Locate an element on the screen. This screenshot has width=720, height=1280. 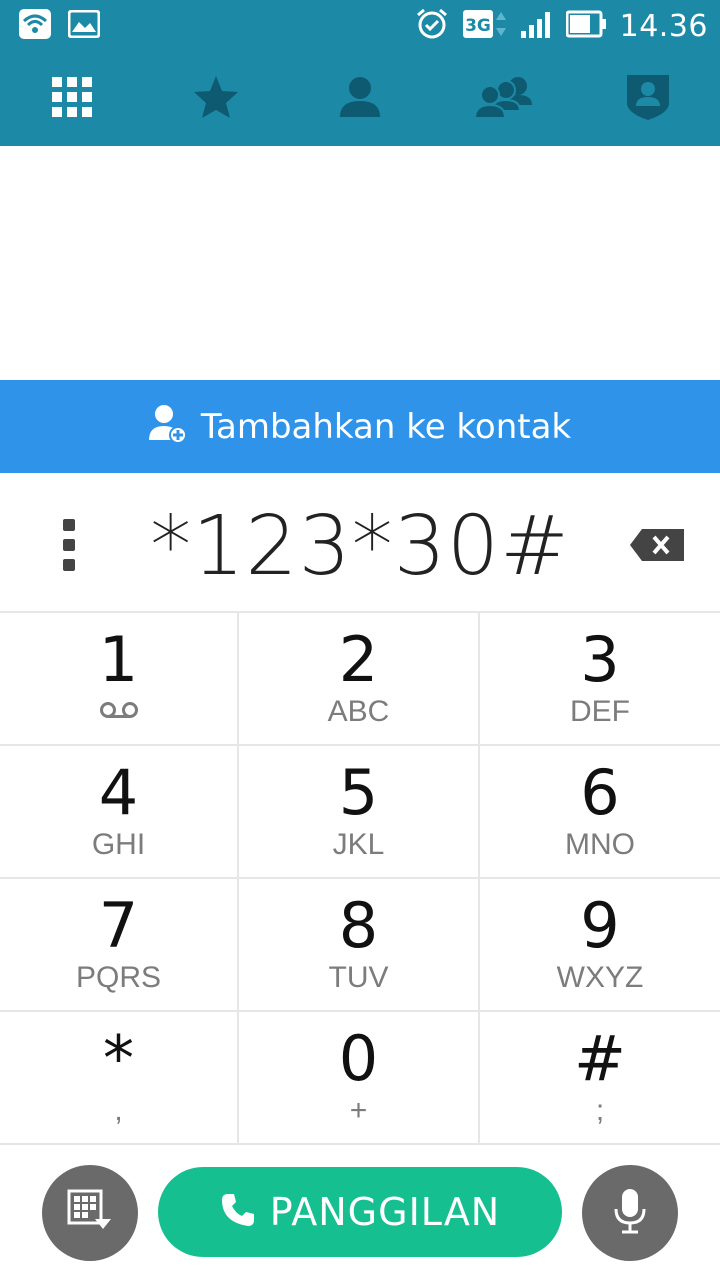
key-digit: 9 is located at coordinates (600, 925).